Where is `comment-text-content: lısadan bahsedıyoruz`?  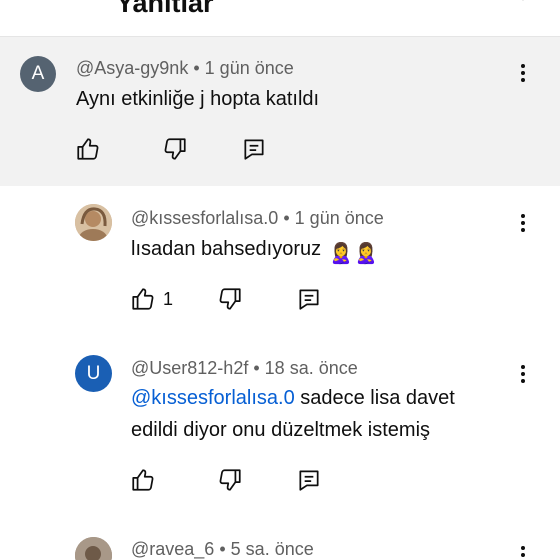 comment-text-content: lısadan bahsedıyoruz is located at coordinates (226, 249).